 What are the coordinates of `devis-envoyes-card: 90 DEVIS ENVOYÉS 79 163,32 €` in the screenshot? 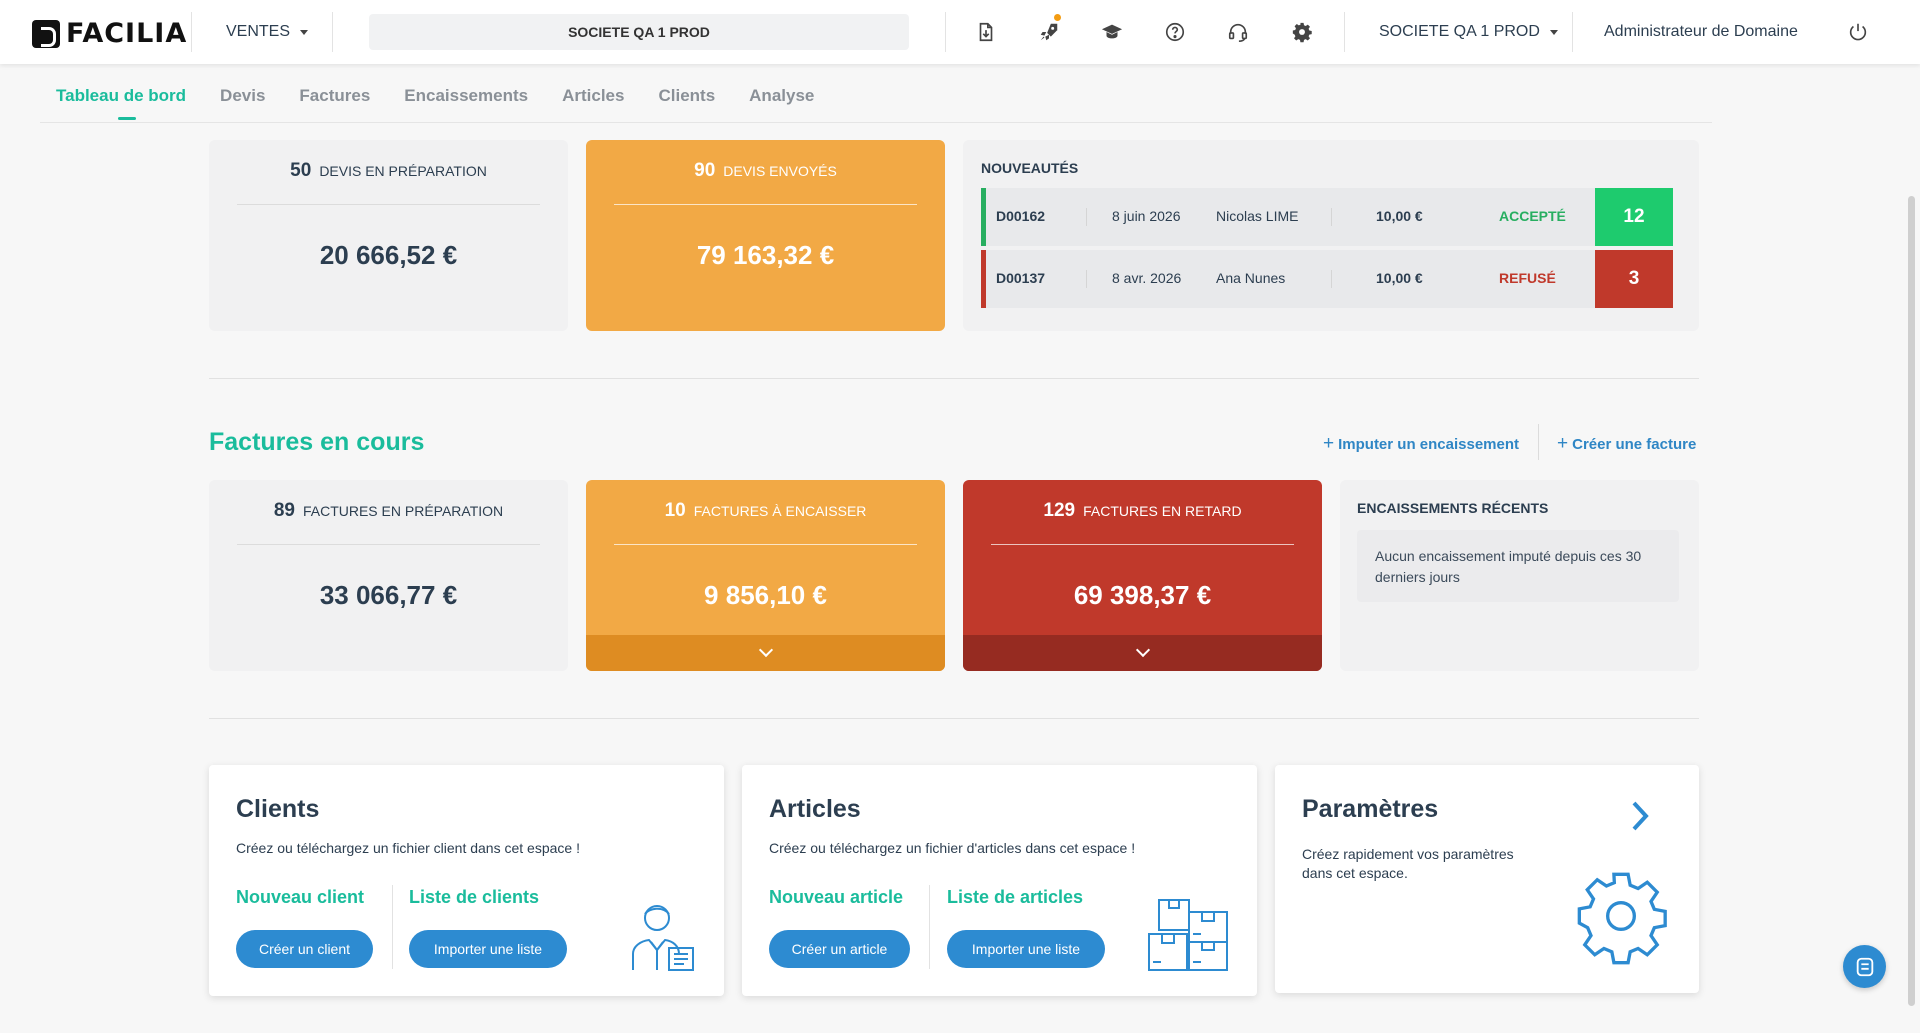 It's located at (765, 235).